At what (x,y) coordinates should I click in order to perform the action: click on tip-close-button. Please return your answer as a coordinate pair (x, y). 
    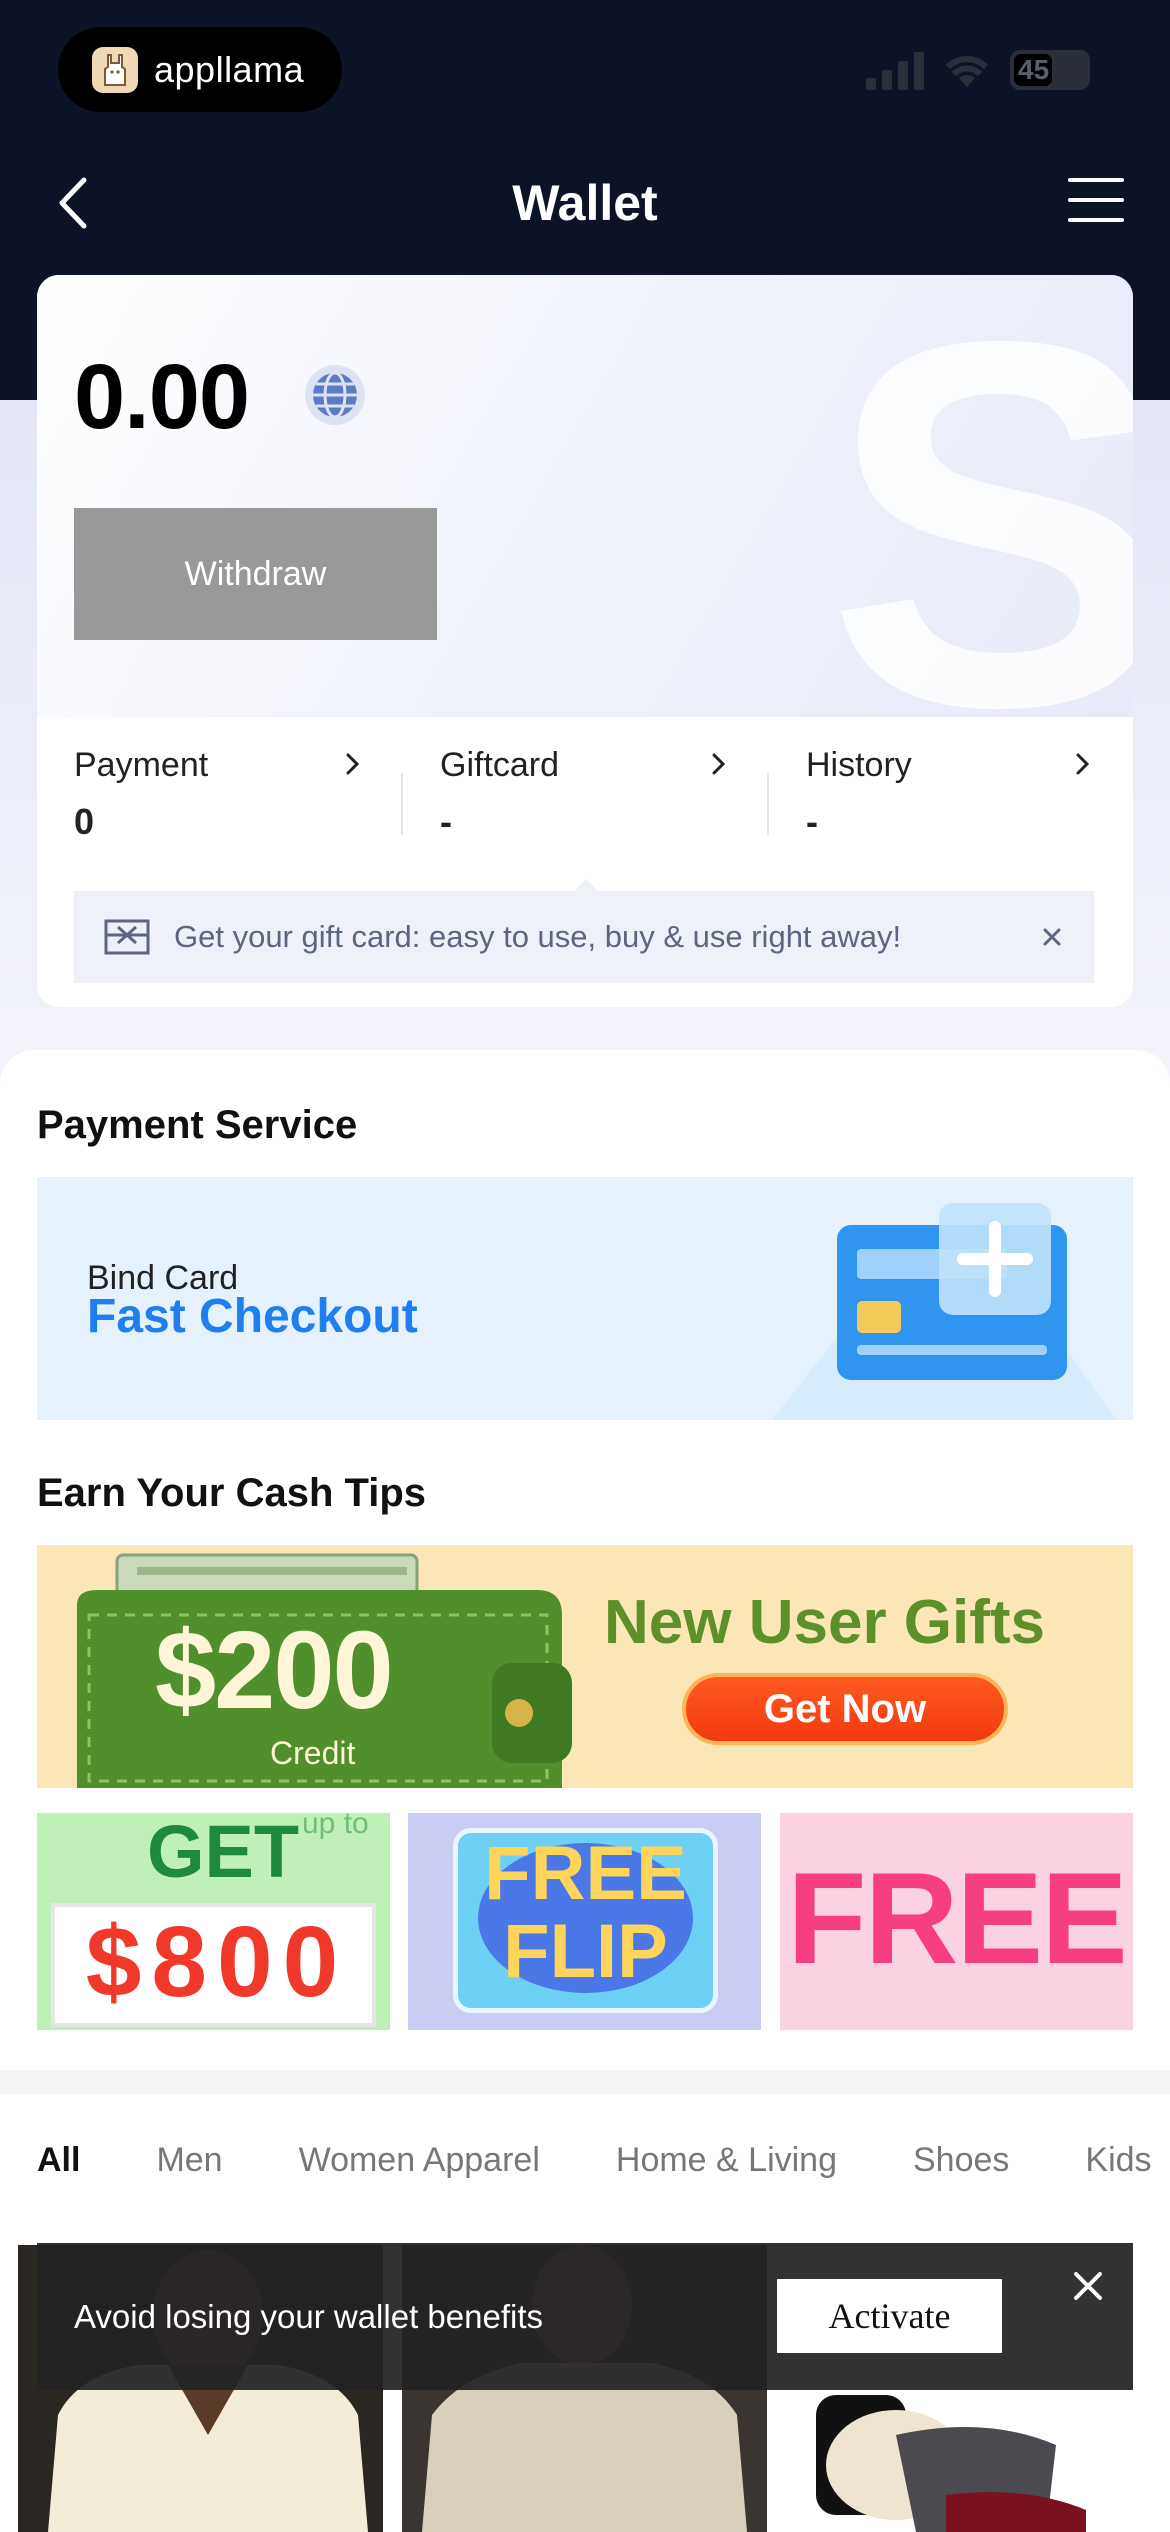
    Looking at the image, I should click on (1052, 937).